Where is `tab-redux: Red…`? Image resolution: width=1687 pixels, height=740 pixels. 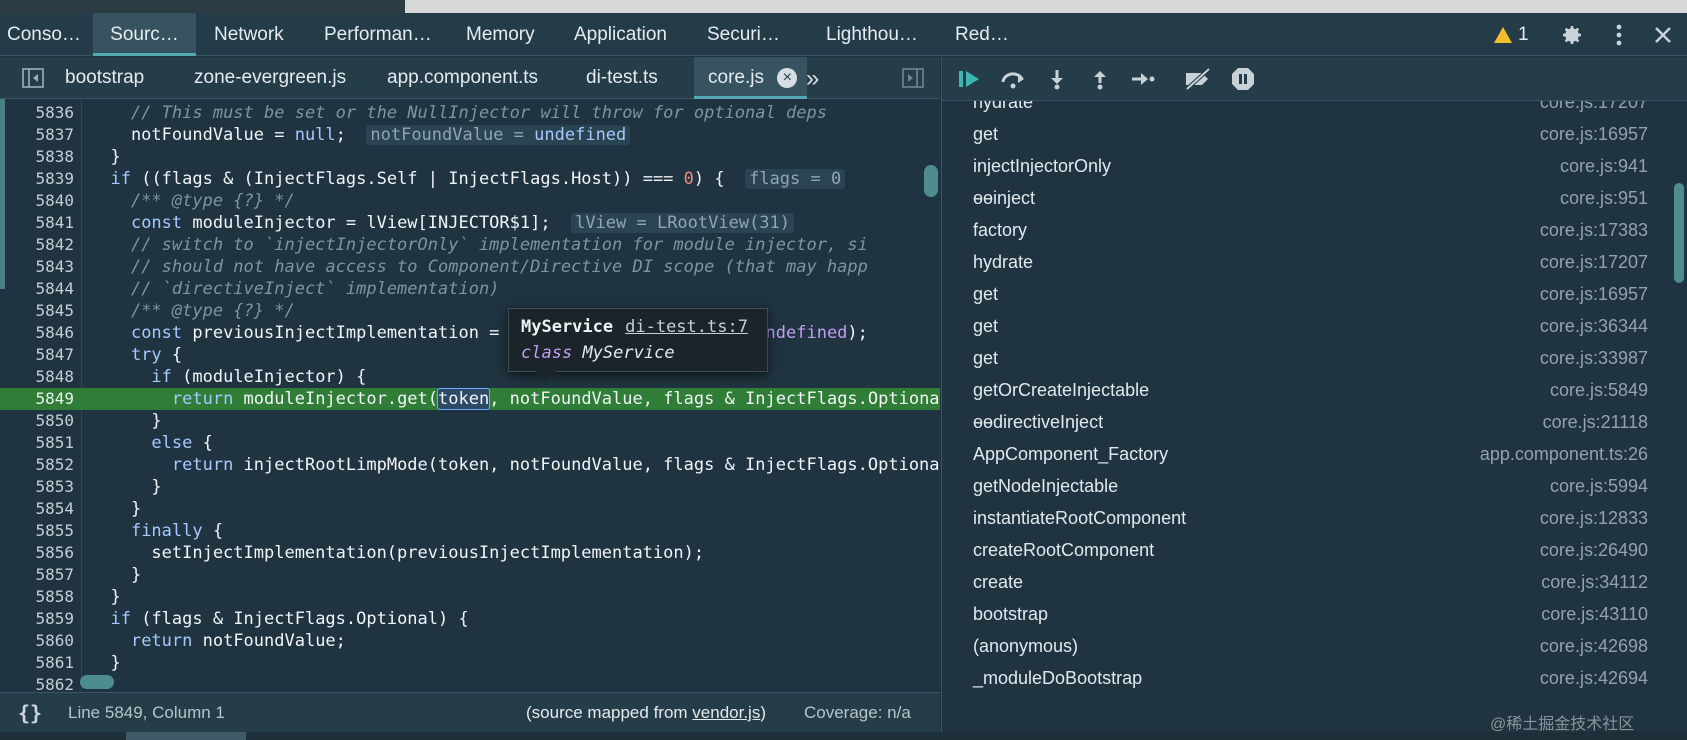 tab-redux: Red… is located at coordinates (982, 34).